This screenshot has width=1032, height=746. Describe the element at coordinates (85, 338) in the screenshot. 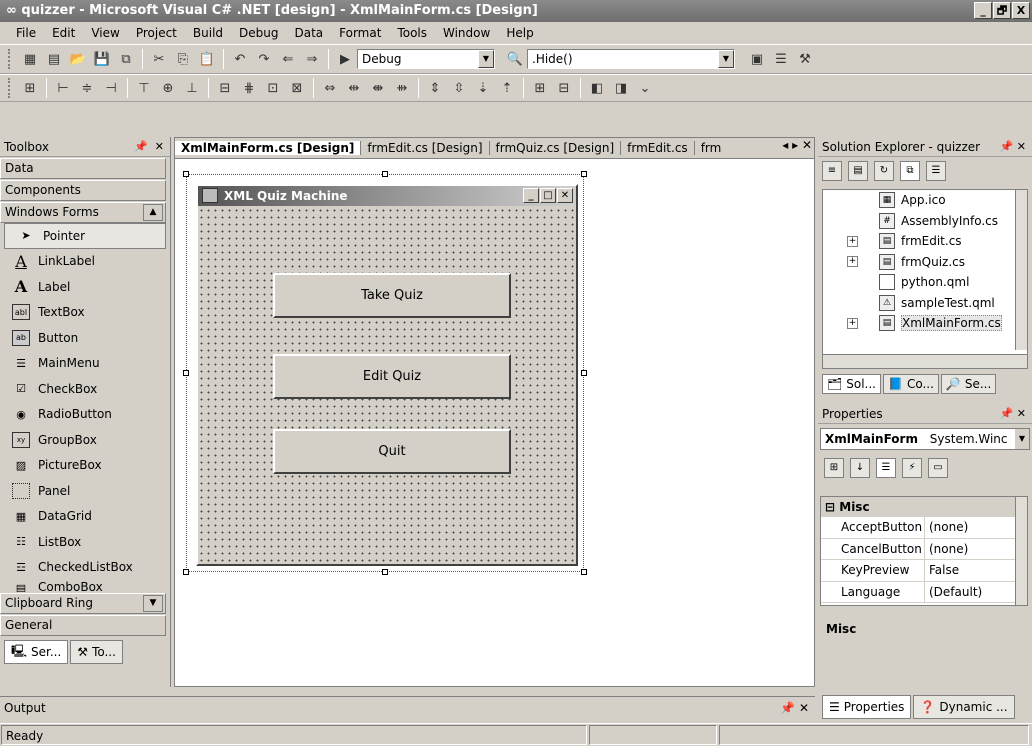

I see `toolbox-item-button: ab Button` at that location.